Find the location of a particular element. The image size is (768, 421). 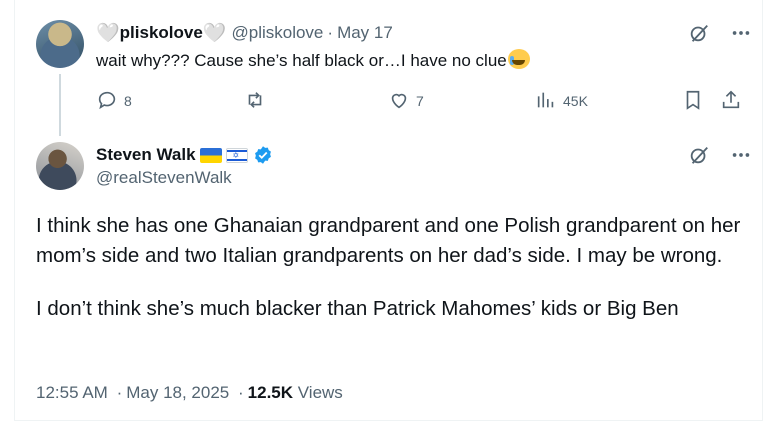

like-count: 7 is located at coordinates (420, 101).